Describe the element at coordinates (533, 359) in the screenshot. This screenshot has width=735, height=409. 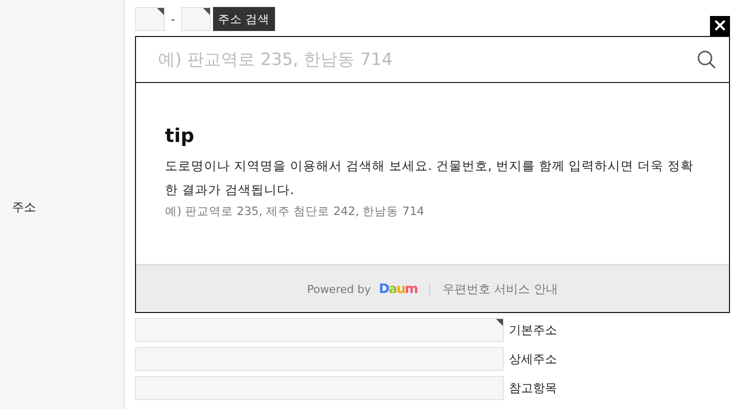
I see `field-label: 상세주소` at that location.